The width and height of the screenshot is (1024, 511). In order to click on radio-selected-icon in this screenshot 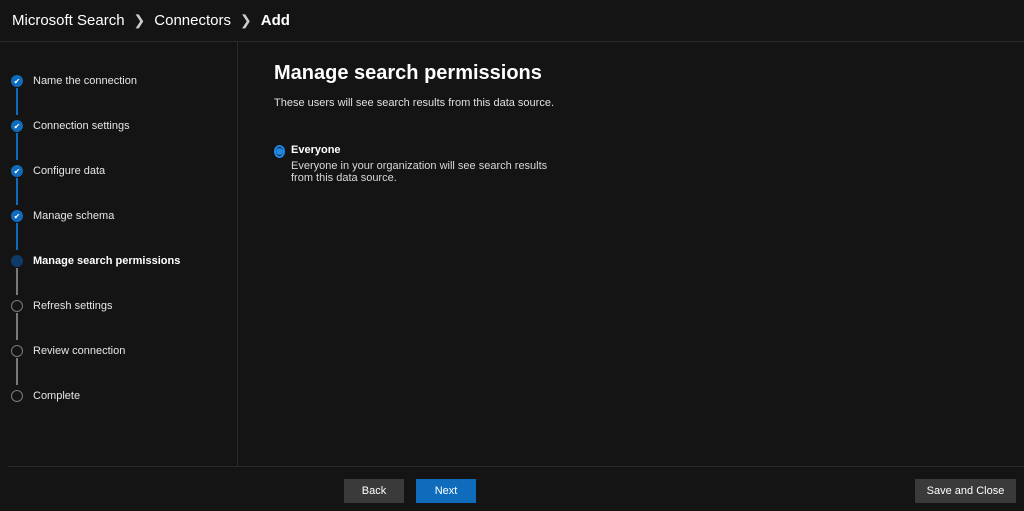, I will do `click(279, 151)`.